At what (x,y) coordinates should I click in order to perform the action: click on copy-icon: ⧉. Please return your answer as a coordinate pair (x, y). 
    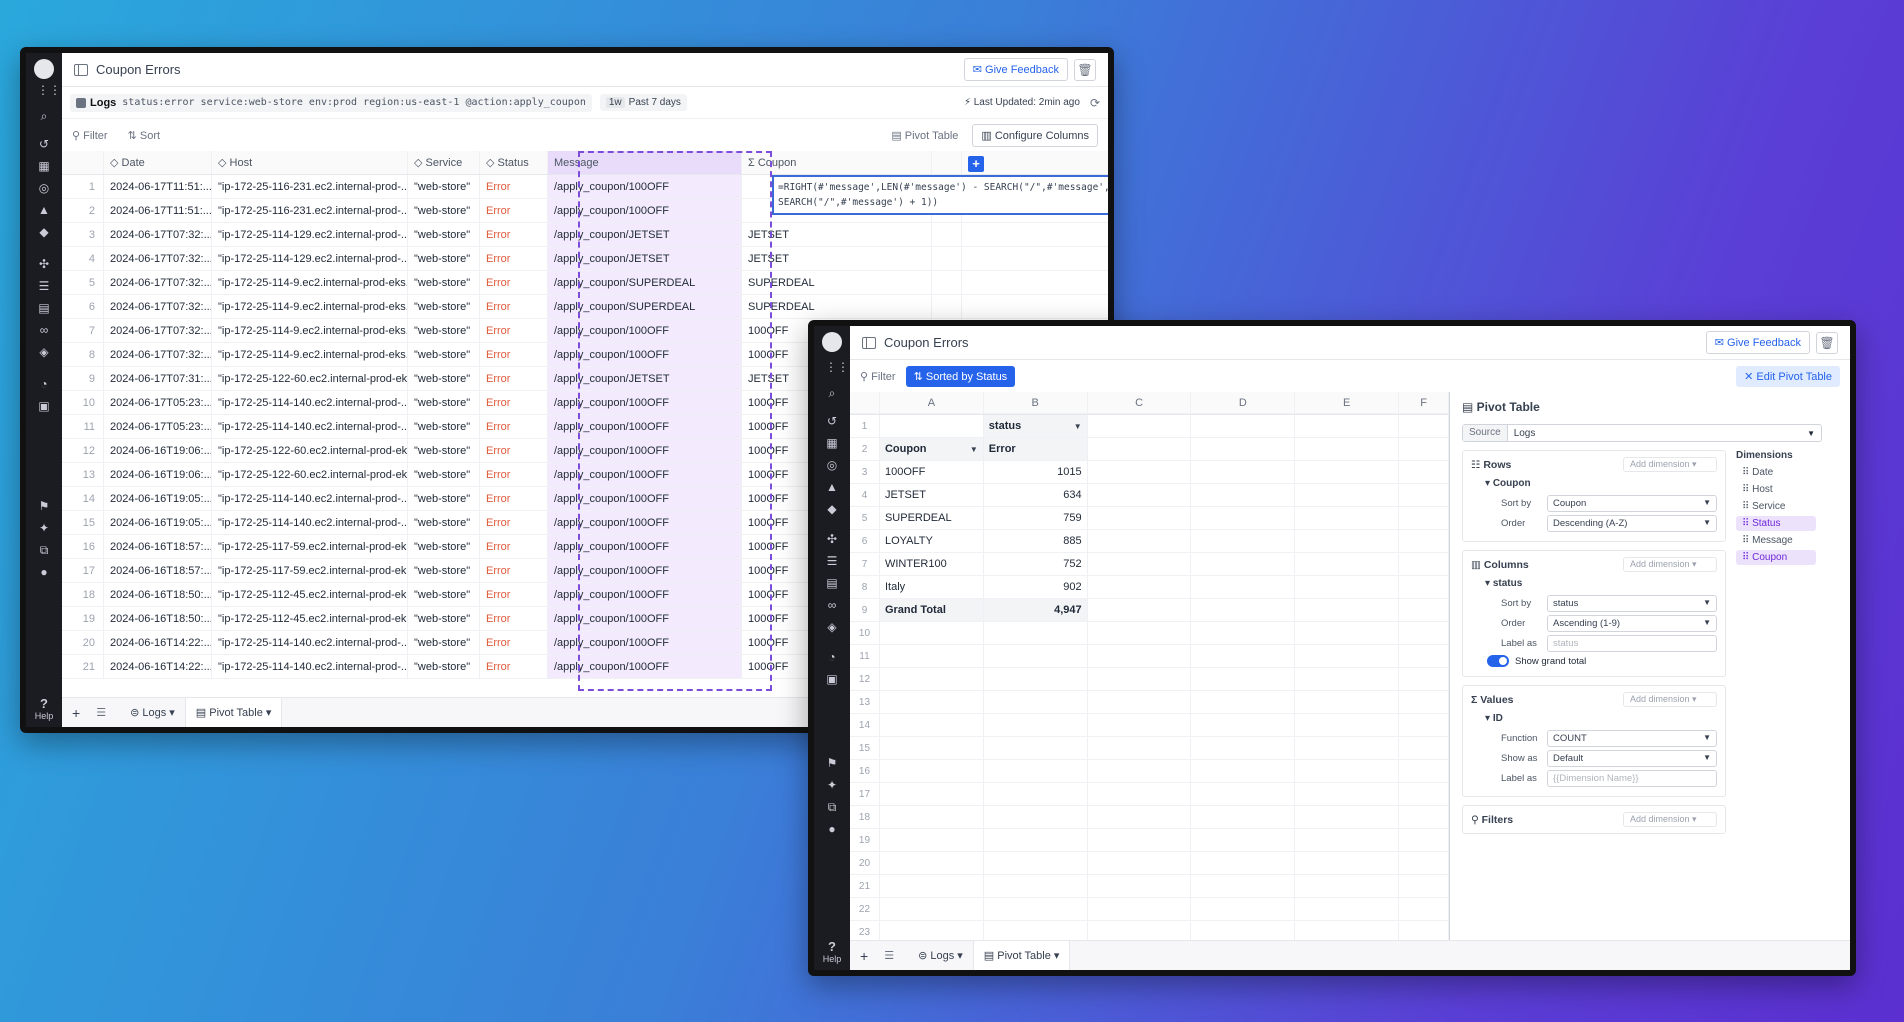
    Looking at the image, I should click on (832, 807).